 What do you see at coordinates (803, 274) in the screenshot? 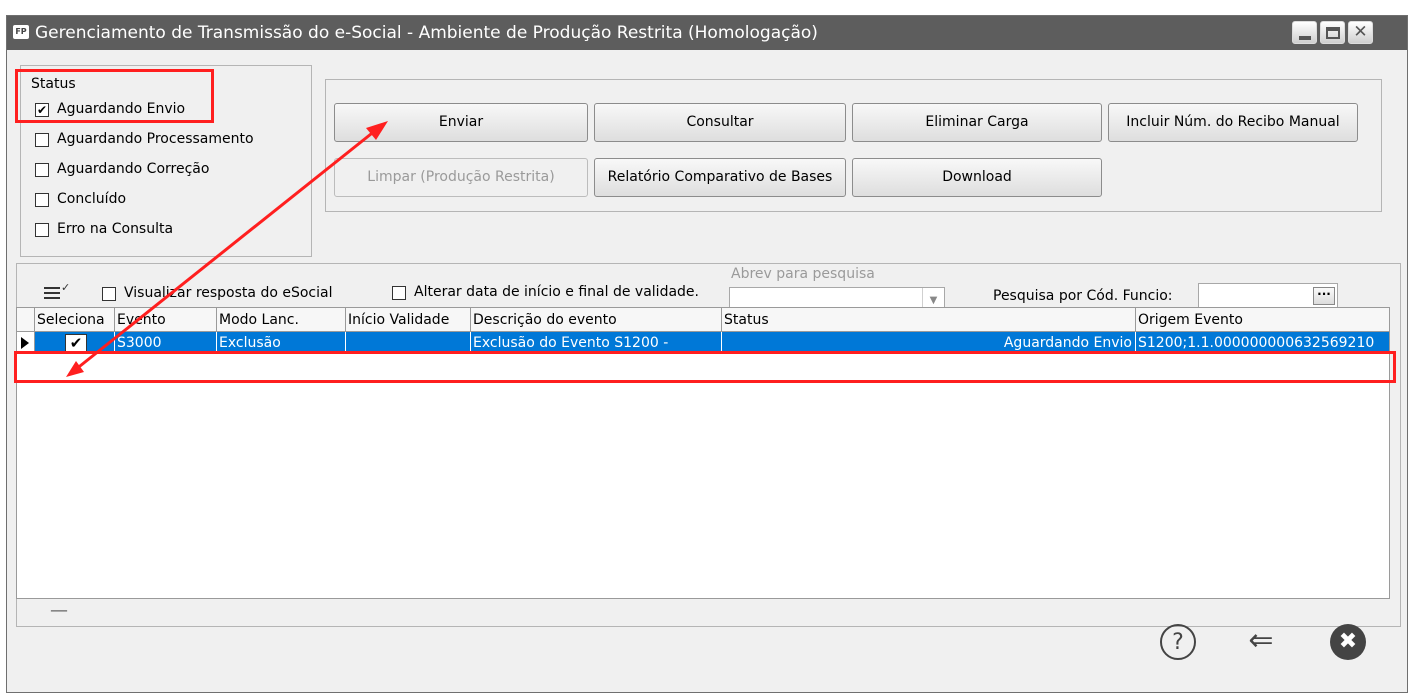
I see `abrev-label: Abrev para pesquisa` at bounding box center [803, 274].